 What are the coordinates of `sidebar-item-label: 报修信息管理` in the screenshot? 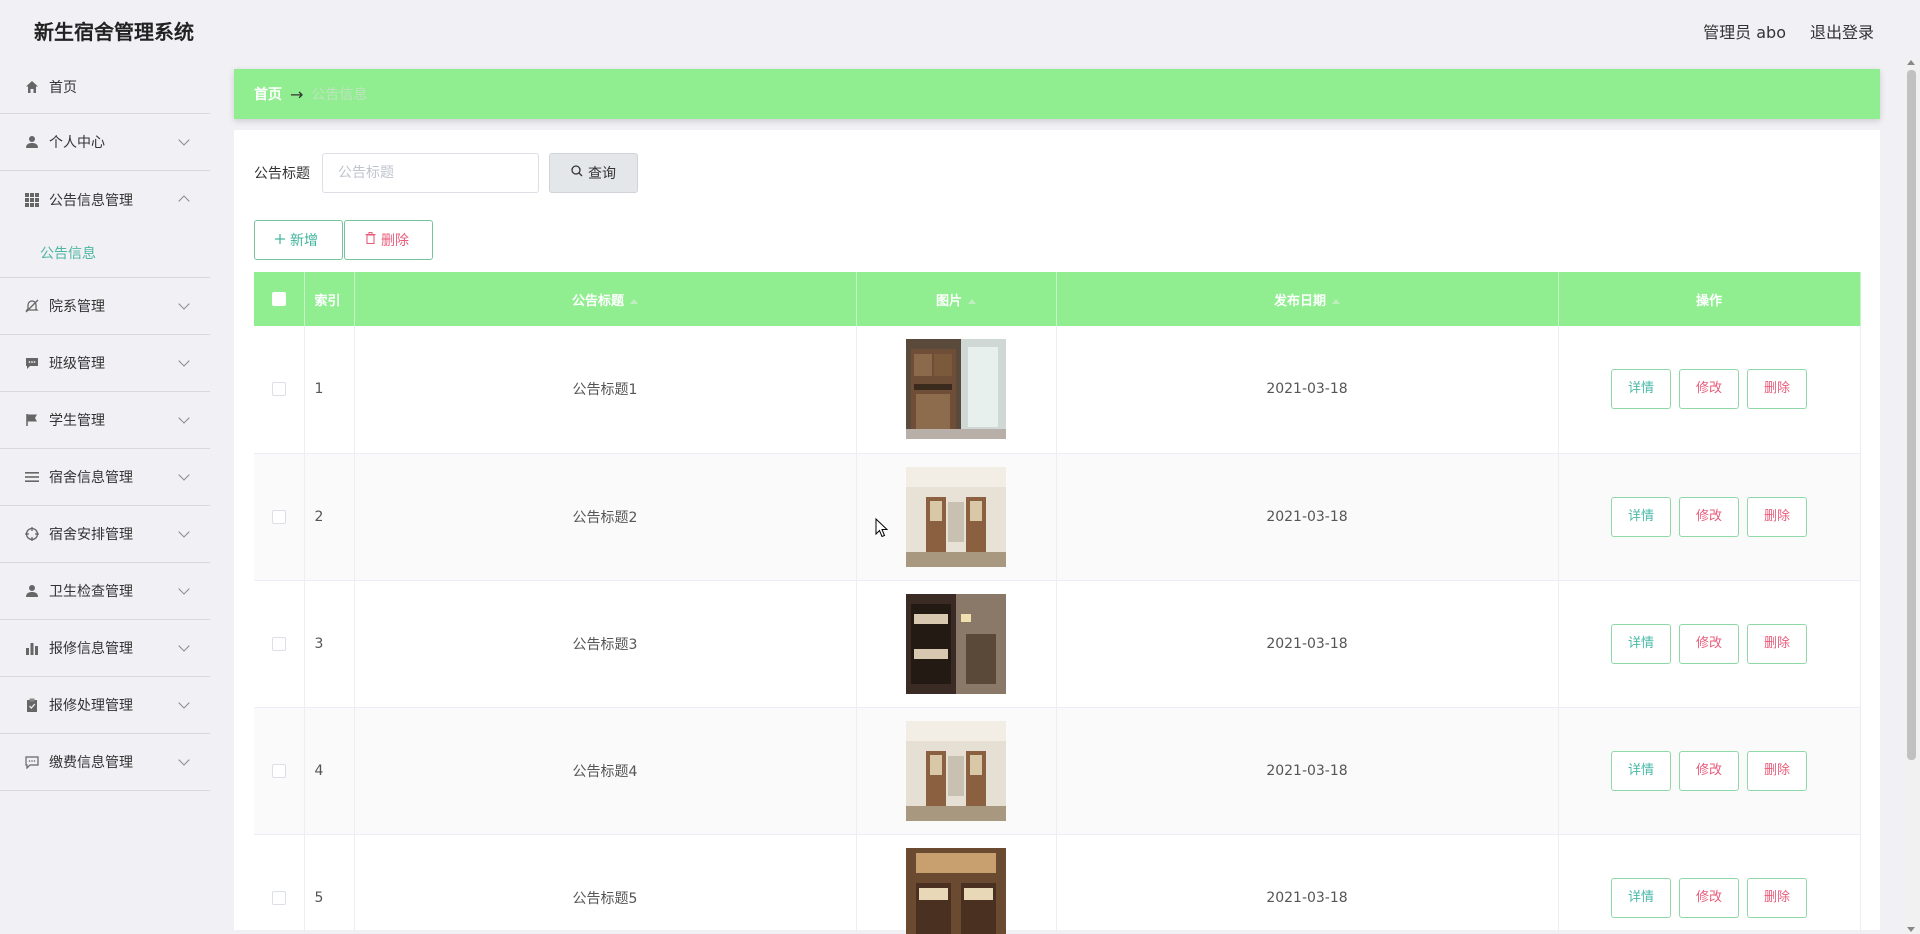 It's located at (91, 649).